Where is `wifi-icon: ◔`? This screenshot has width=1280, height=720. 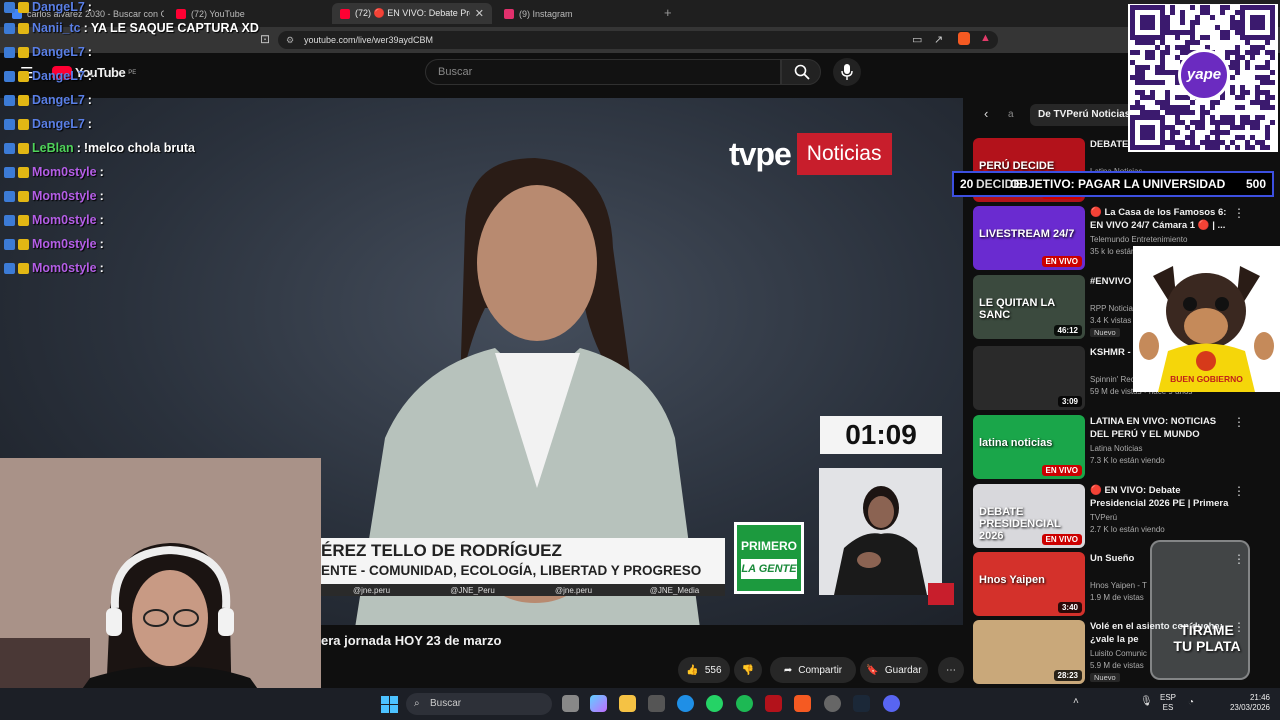 wifi-icon: ◔ is located at coordinates (1191, 702).